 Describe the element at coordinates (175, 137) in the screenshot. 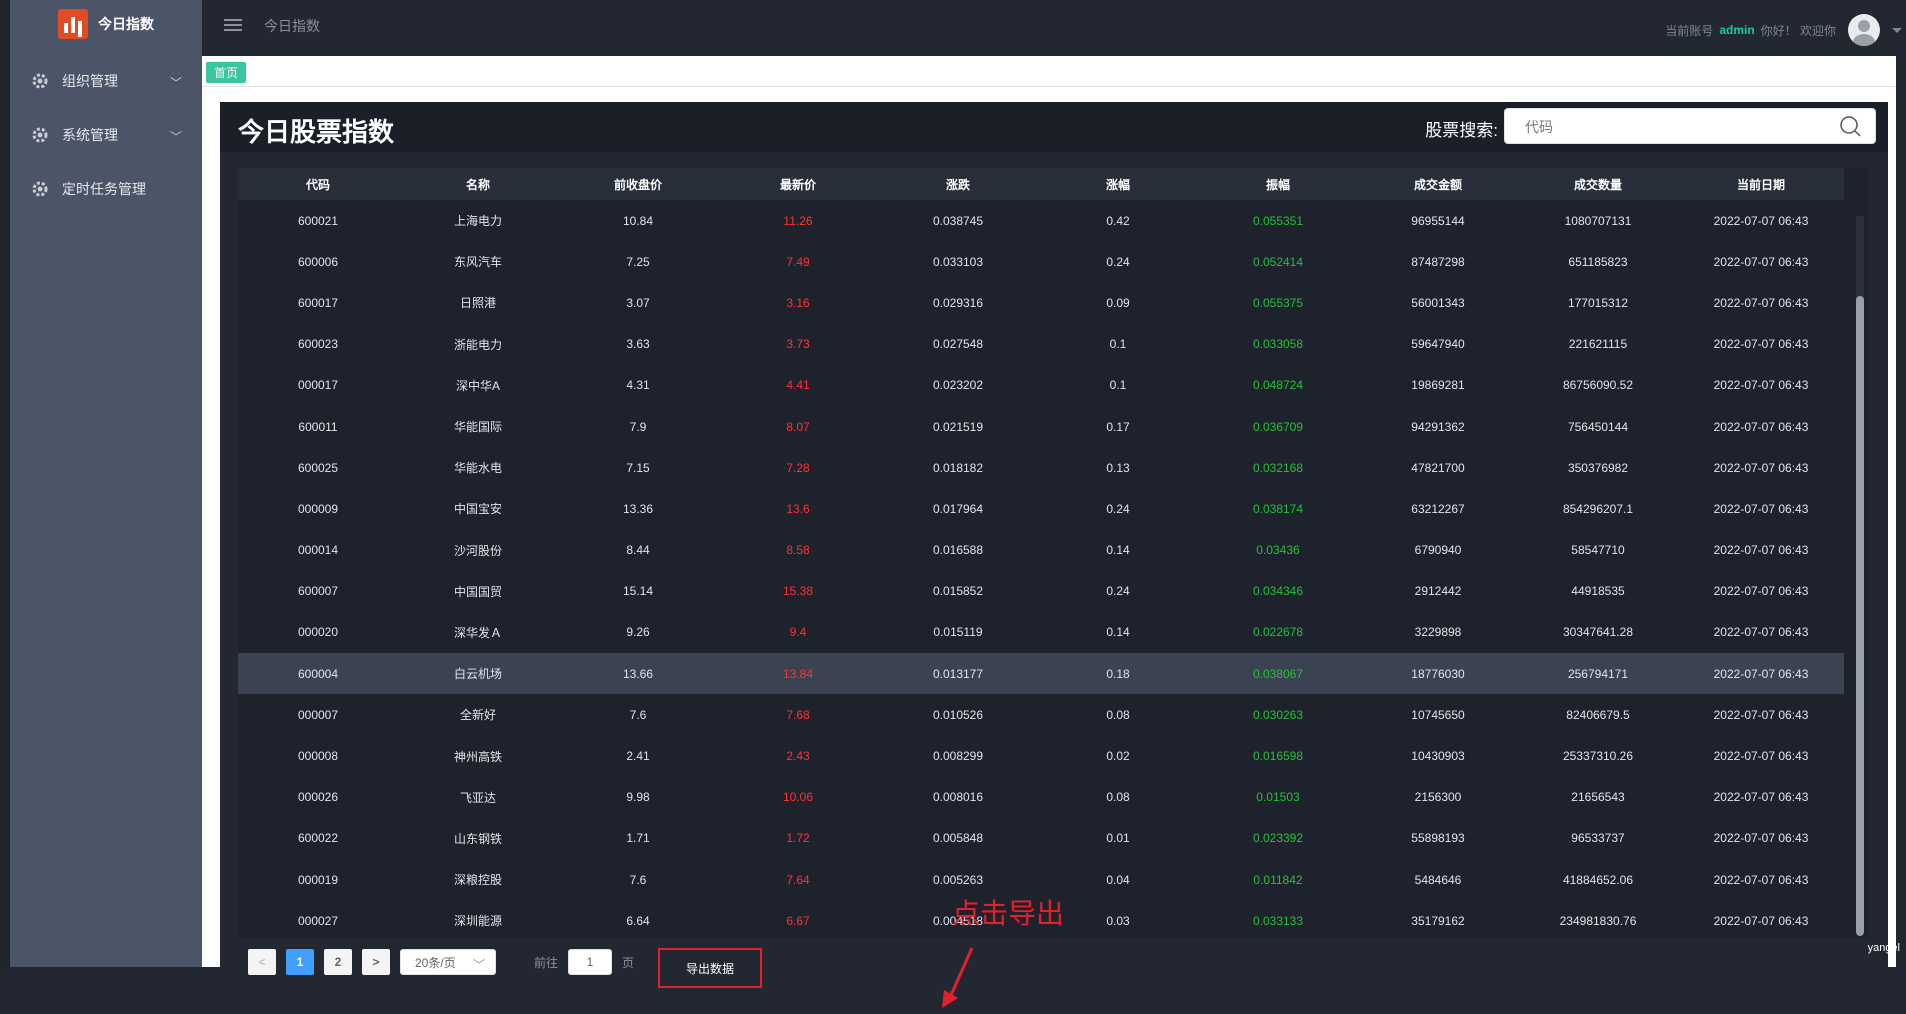

I see `chevron-down-icon: ﹀` at that location.